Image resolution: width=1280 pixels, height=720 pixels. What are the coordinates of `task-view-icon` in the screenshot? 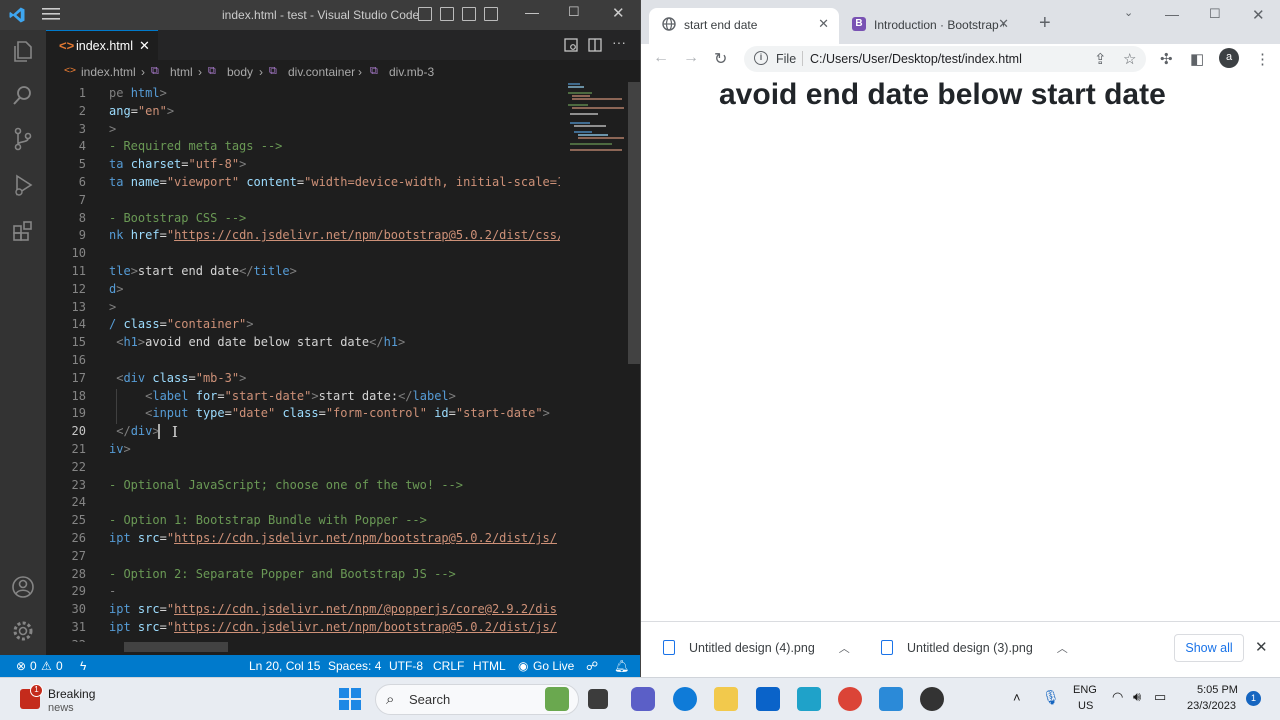 It's located at (598, 699).